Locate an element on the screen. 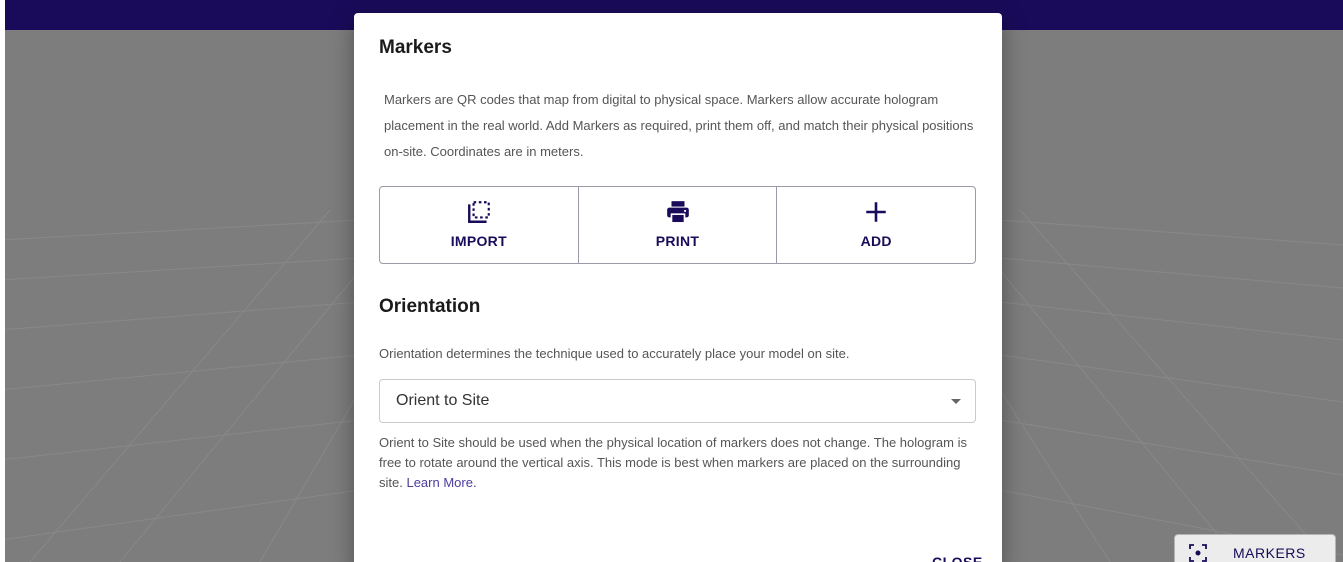 This screenshot has width=1343, height=562. orientation-select: Orient to Site is located at coordinates (677, 401).